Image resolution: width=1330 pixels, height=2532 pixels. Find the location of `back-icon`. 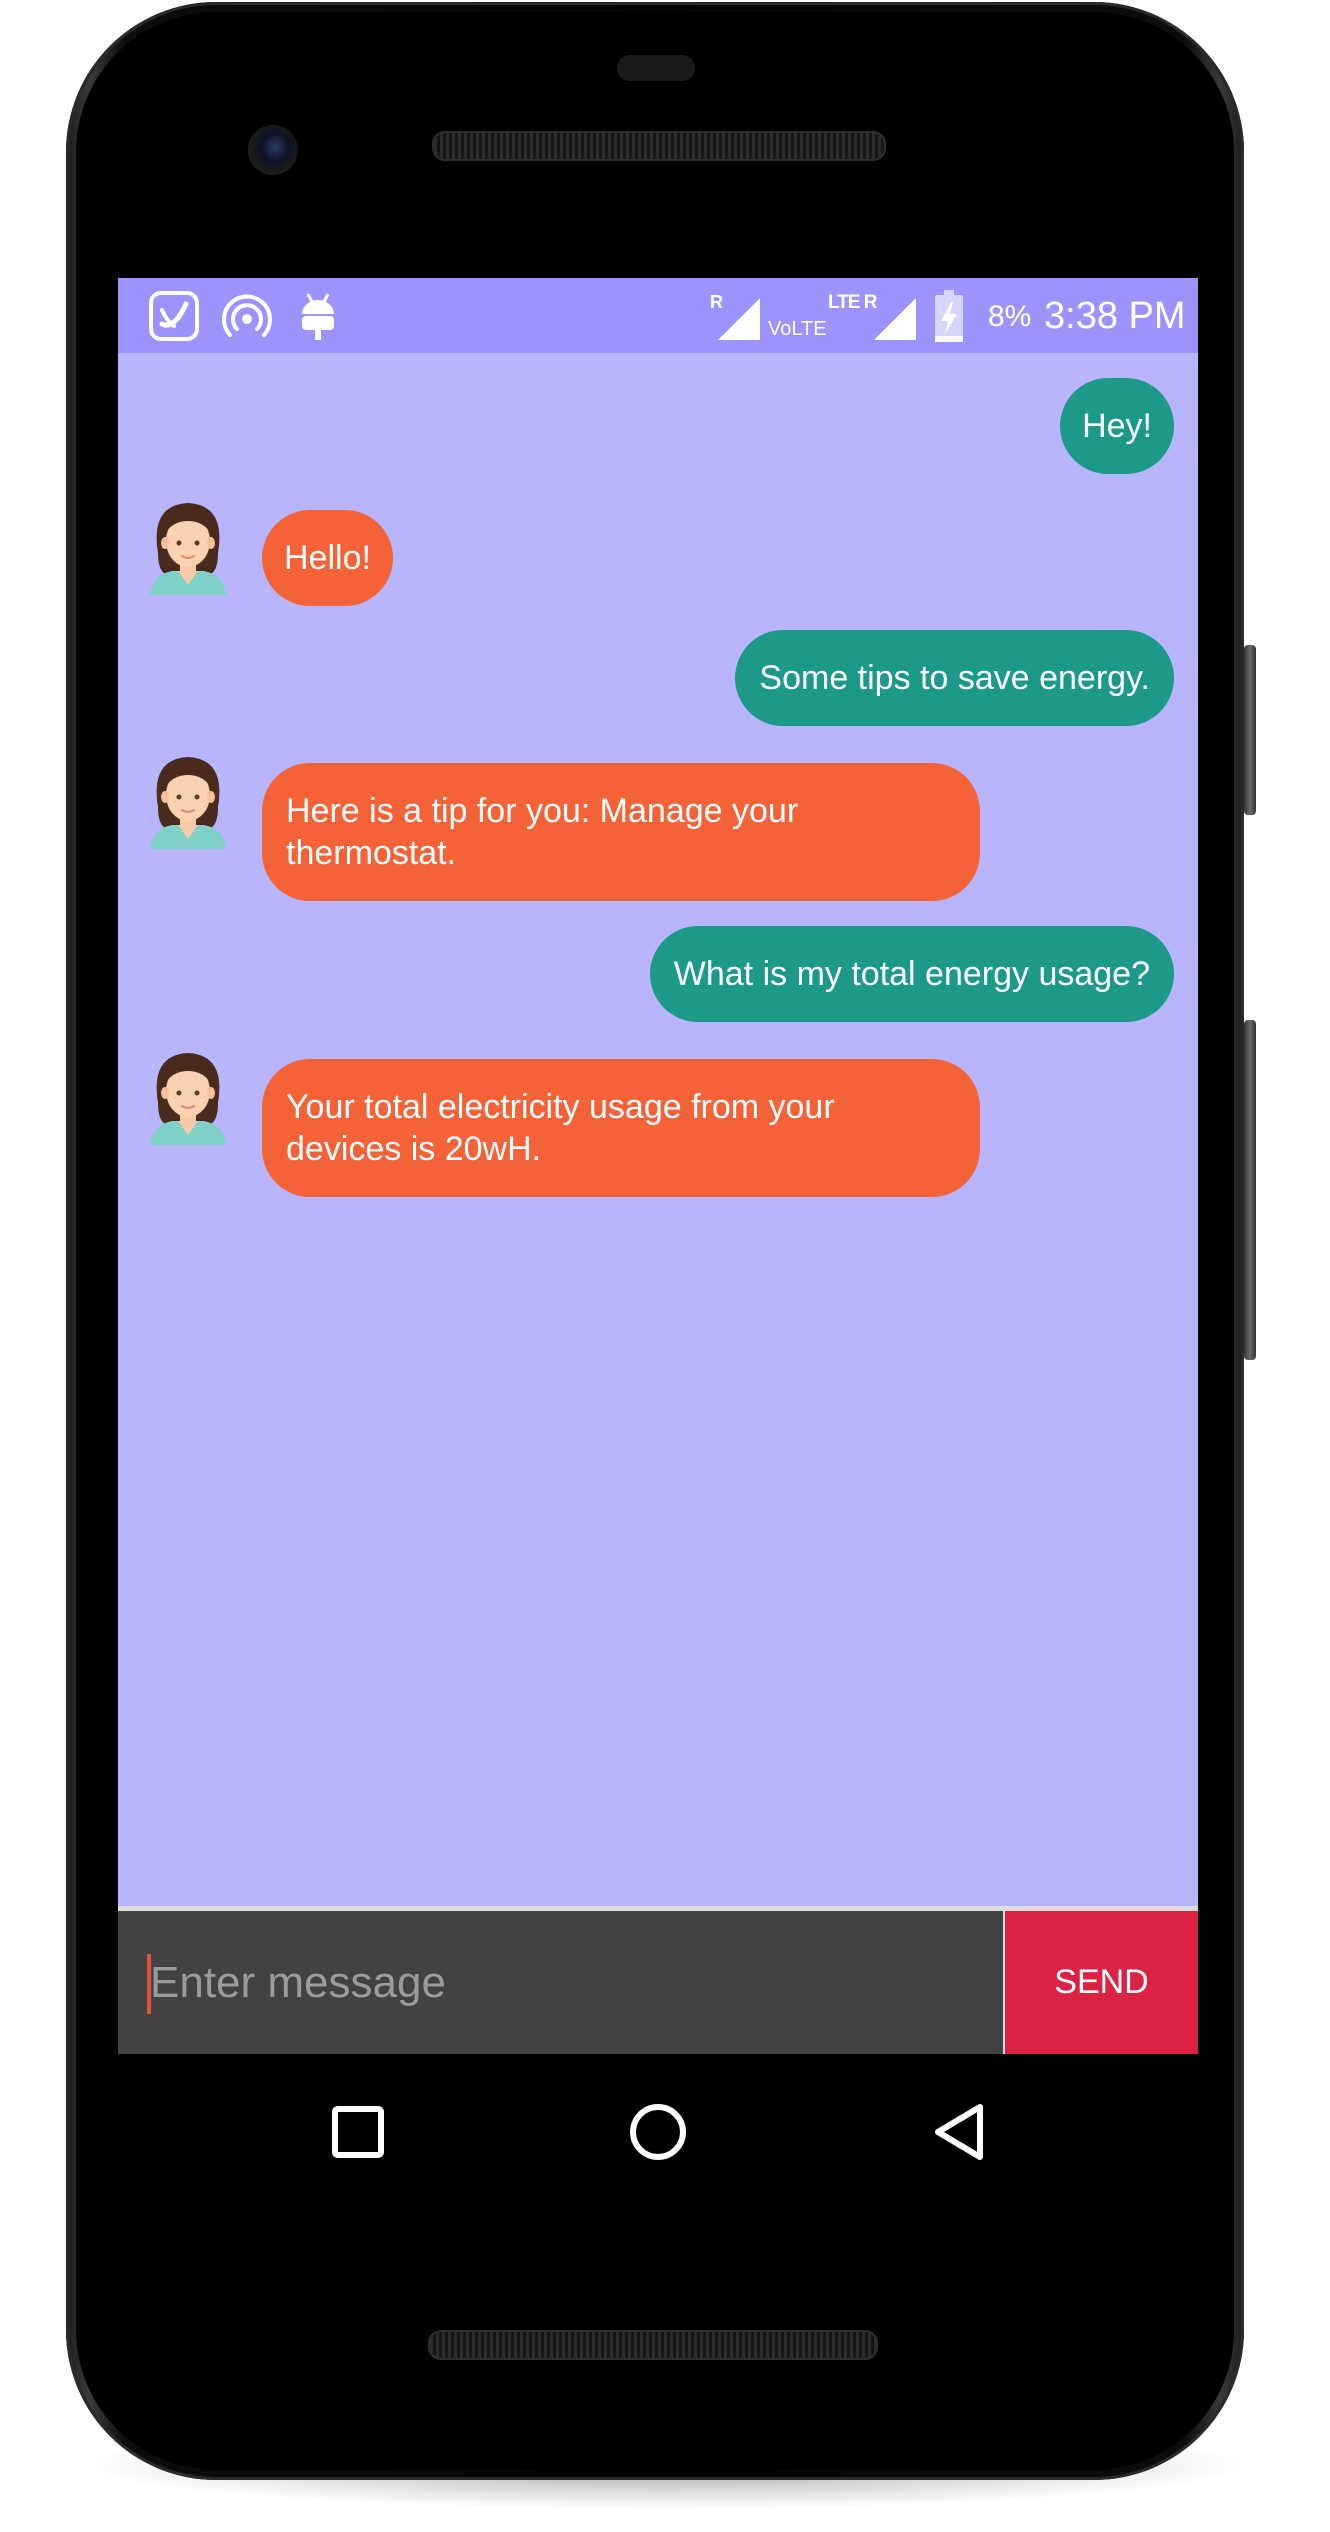

back-icon is located at coordinates (959, 2132).